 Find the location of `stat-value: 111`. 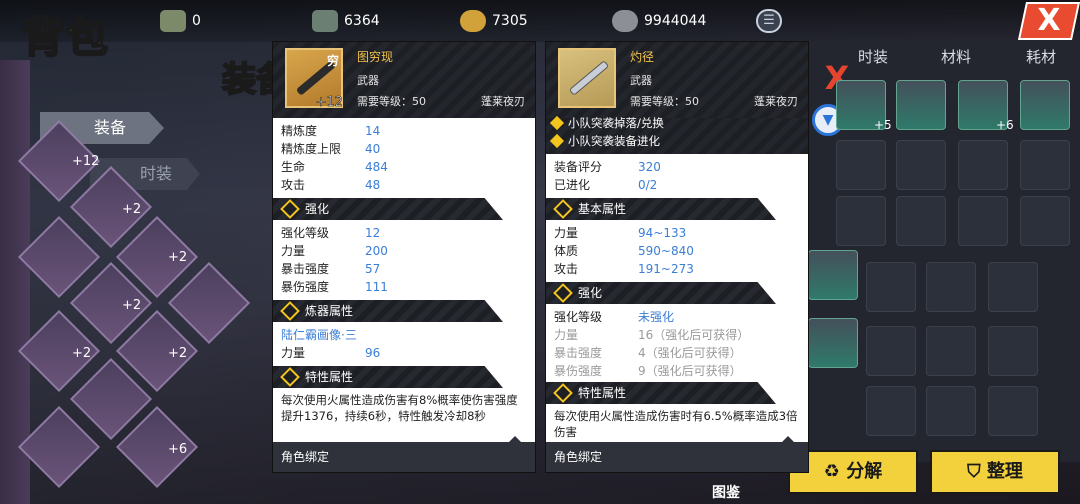

stat-value: 111 is located at coordinates (376, 287).